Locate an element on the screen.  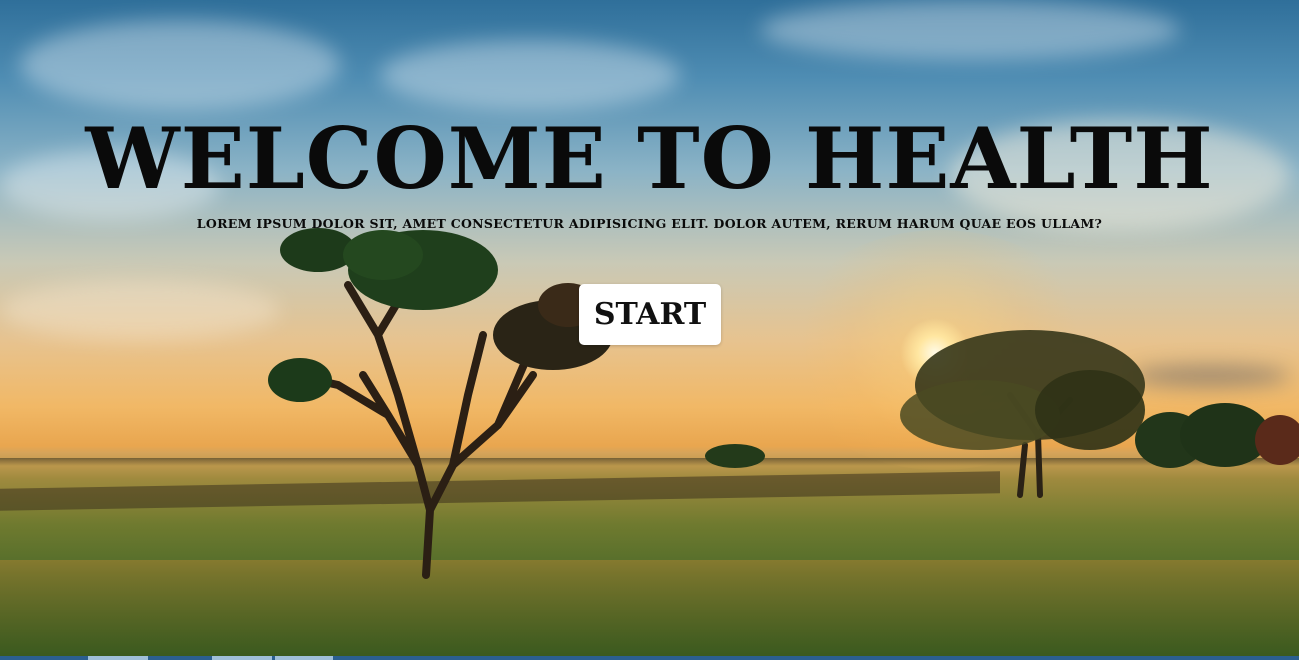
foreground-grass is located at coordinates (649, 608).